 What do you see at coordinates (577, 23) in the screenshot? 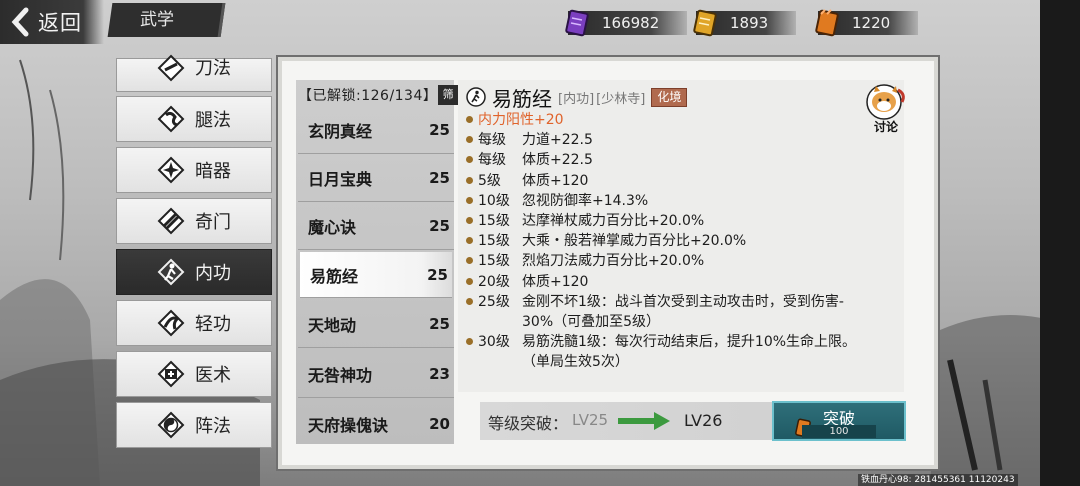
I see `purple-scroll-icon` at bounding box center [577, 23].